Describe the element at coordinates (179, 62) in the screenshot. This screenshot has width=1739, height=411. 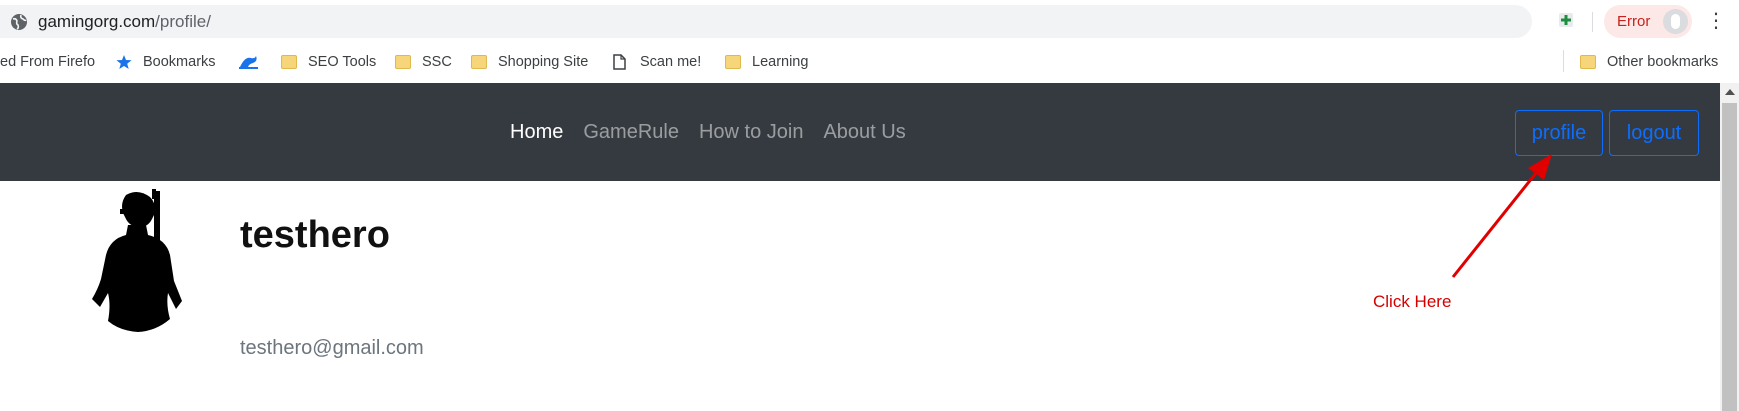
I see `bookmark-label: Bookmarks` at that location.